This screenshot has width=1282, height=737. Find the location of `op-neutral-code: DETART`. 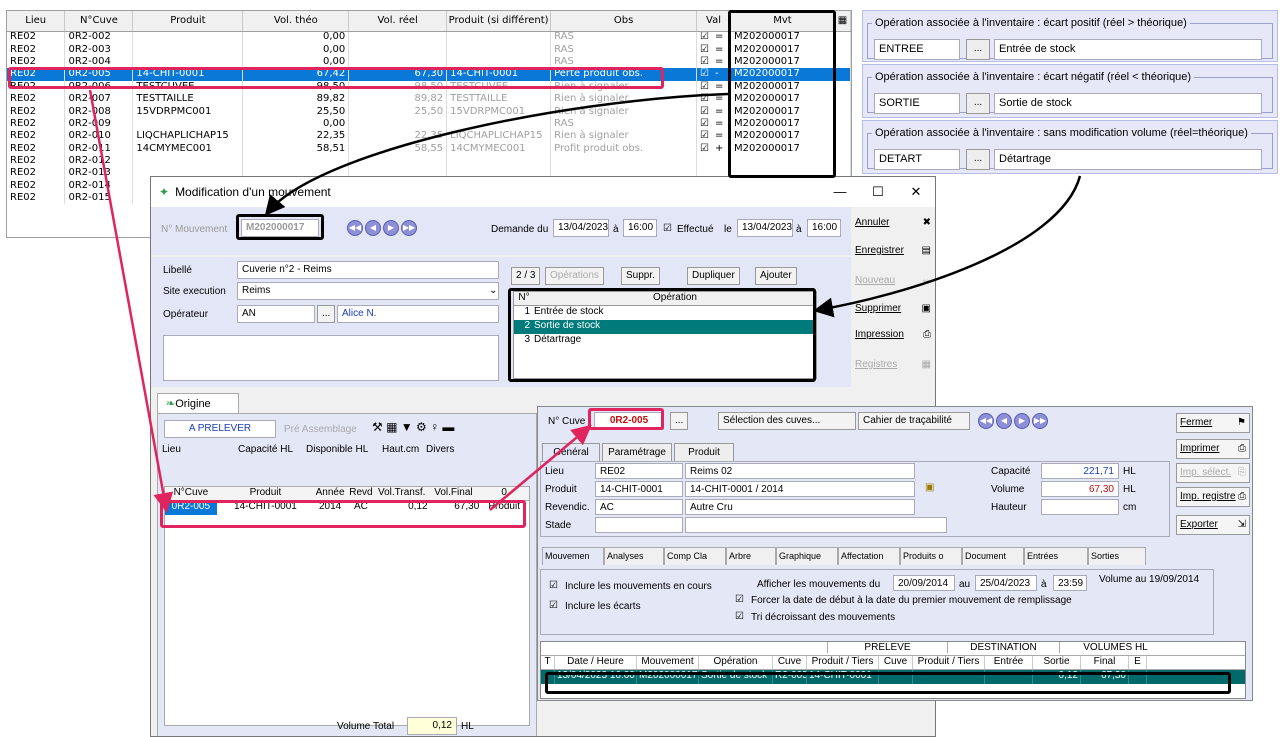

op-neutral-code: DETART is located at coordinates (917, 159).